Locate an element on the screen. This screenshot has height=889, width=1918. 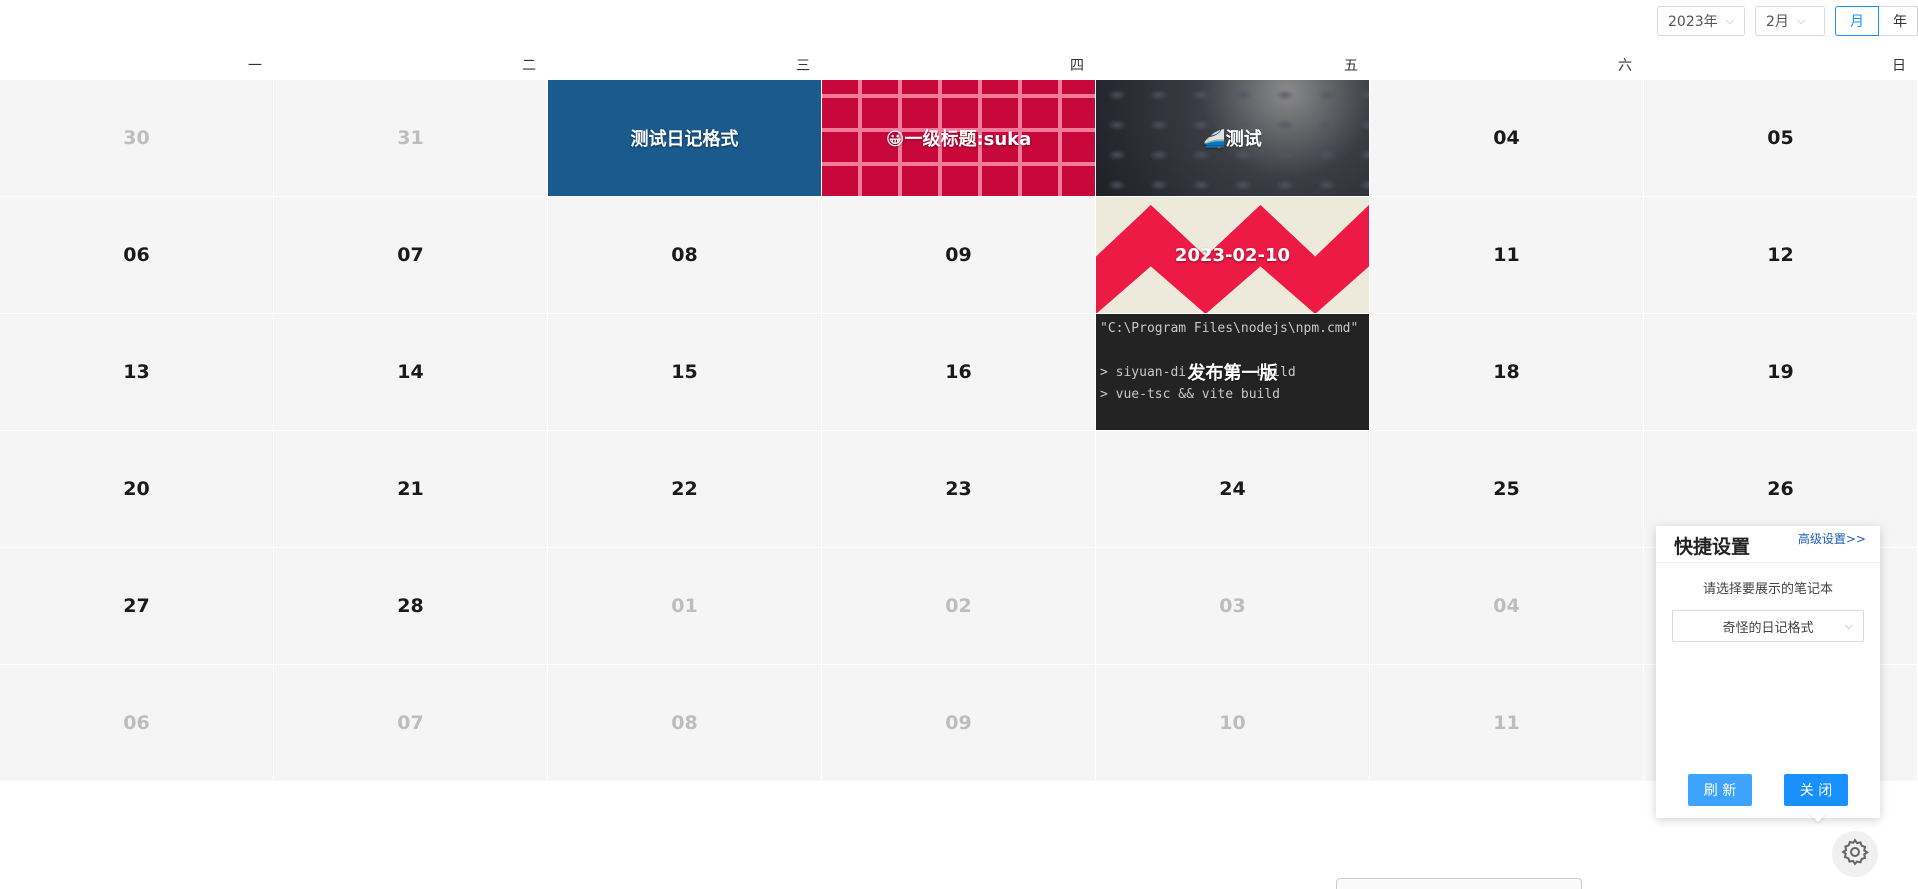
entry-title: 测试日记格式 is located at coordinates (684, 139).